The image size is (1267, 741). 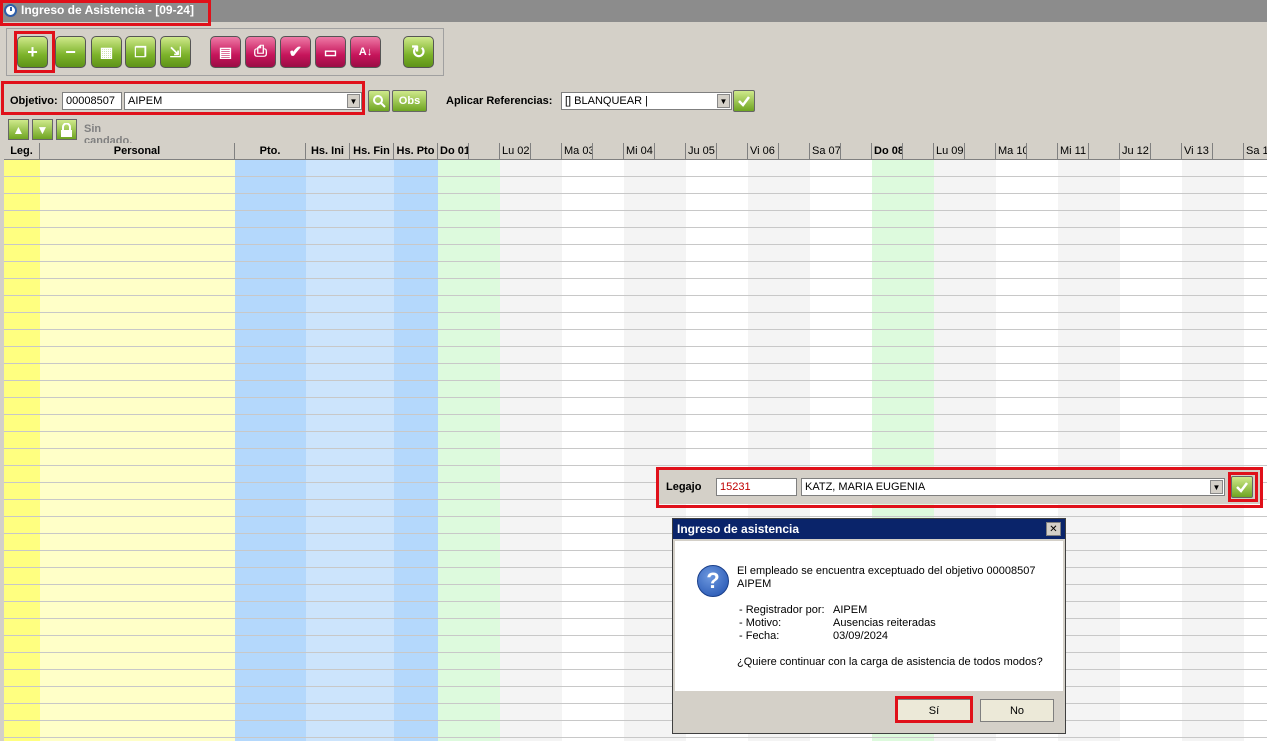 What do you see at coordinates (732, 151) in the screenshot?
I see `header-ju05-sub` at bounding box center [732, 151].